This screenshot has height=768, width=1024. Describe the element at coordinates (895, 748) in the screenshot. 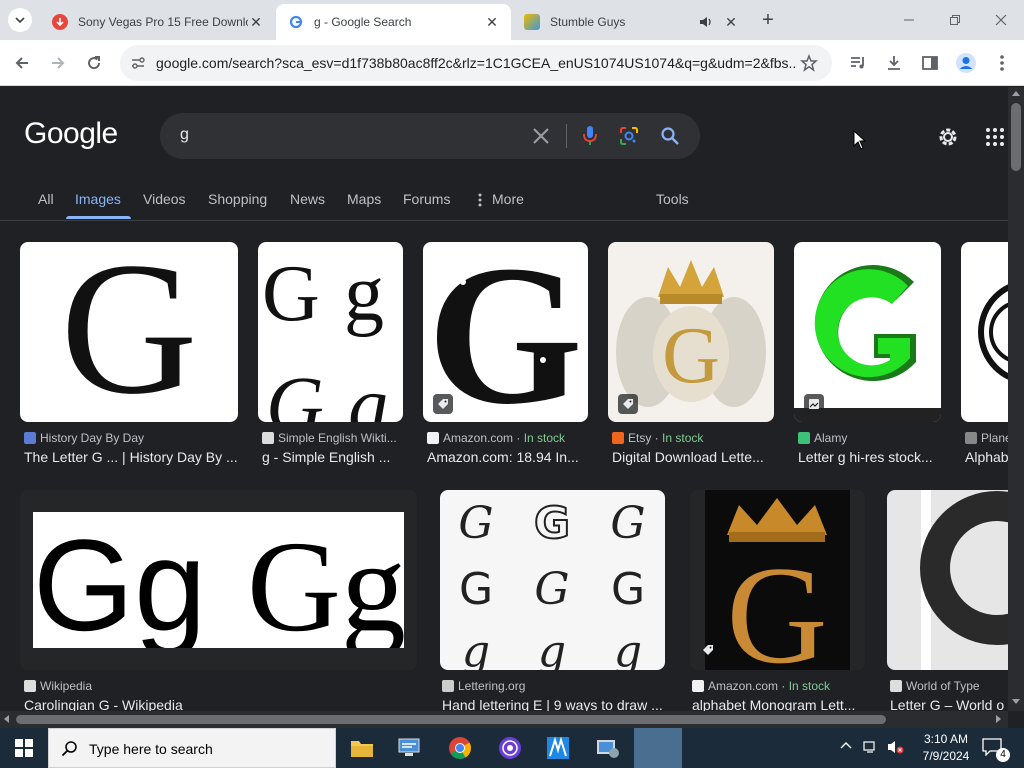

I see `volume-muted-icon` at that location.